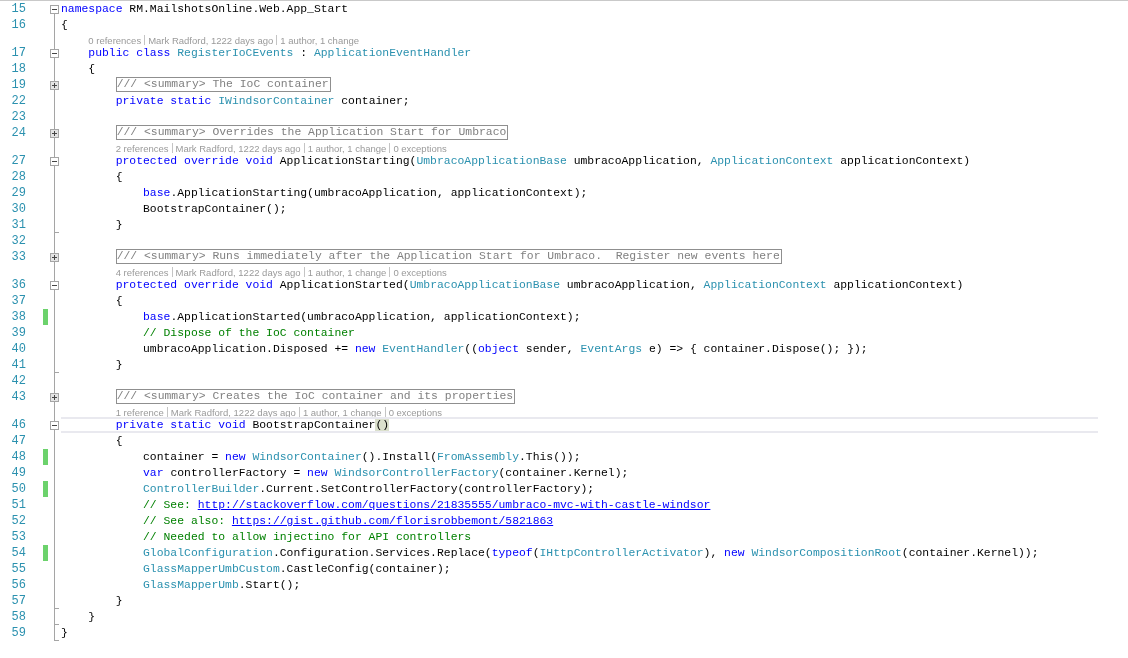  What do you see at coordinates (297, 569) in the screenshot?
I see `code-line: GlassMapperUmbCustom.CastleConfig(container);` at bounding box center [297, 569].